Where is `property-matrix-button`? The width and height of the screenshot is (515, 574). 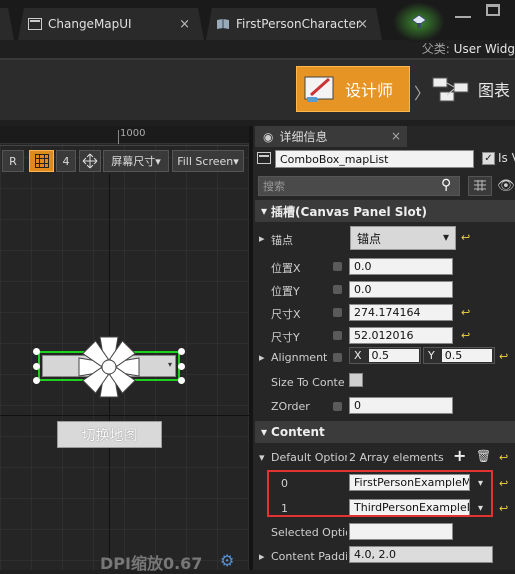
property-matrix-button is located at coordinates (480, 186).